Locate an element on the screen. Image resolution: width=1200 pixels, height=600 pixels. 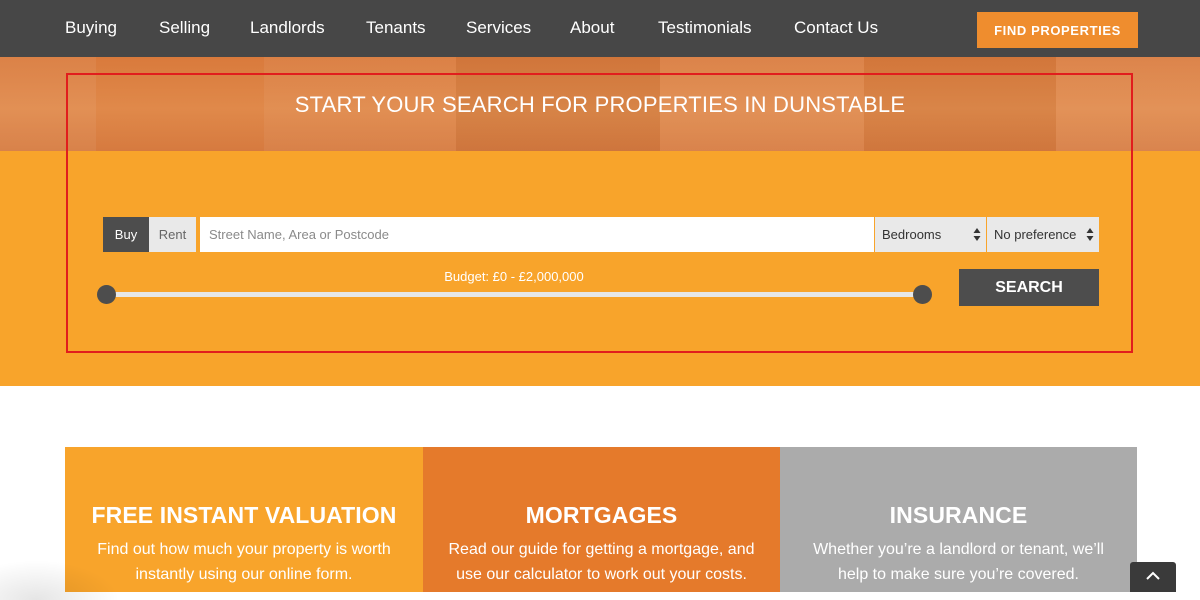
back-to-top-button is located at coordinates (1153, 577).